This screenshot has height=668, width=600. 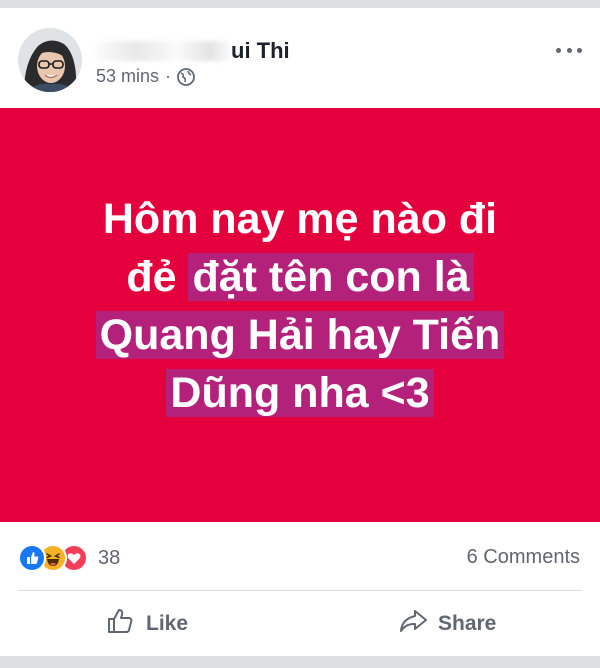 I want to click on author-name: ui Thi, so click(x=193, y=51).